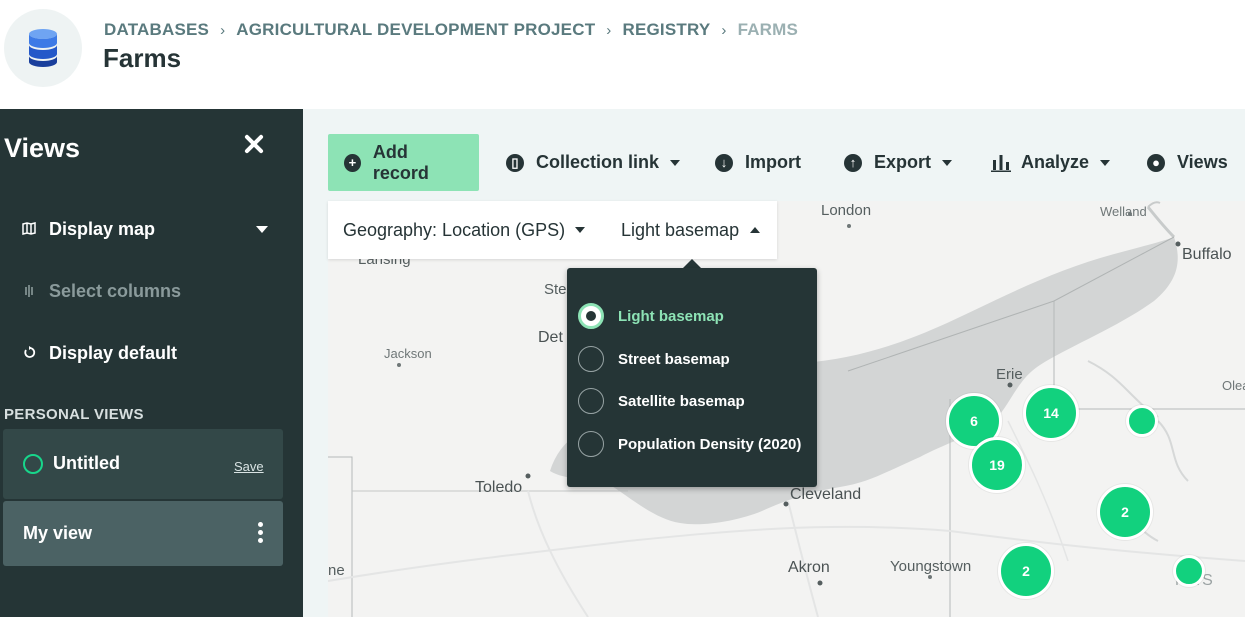 The image size is (1245, 617). Describe the element at coordinates (254, 144) in the screenshot. I see `close-icon` at that location.